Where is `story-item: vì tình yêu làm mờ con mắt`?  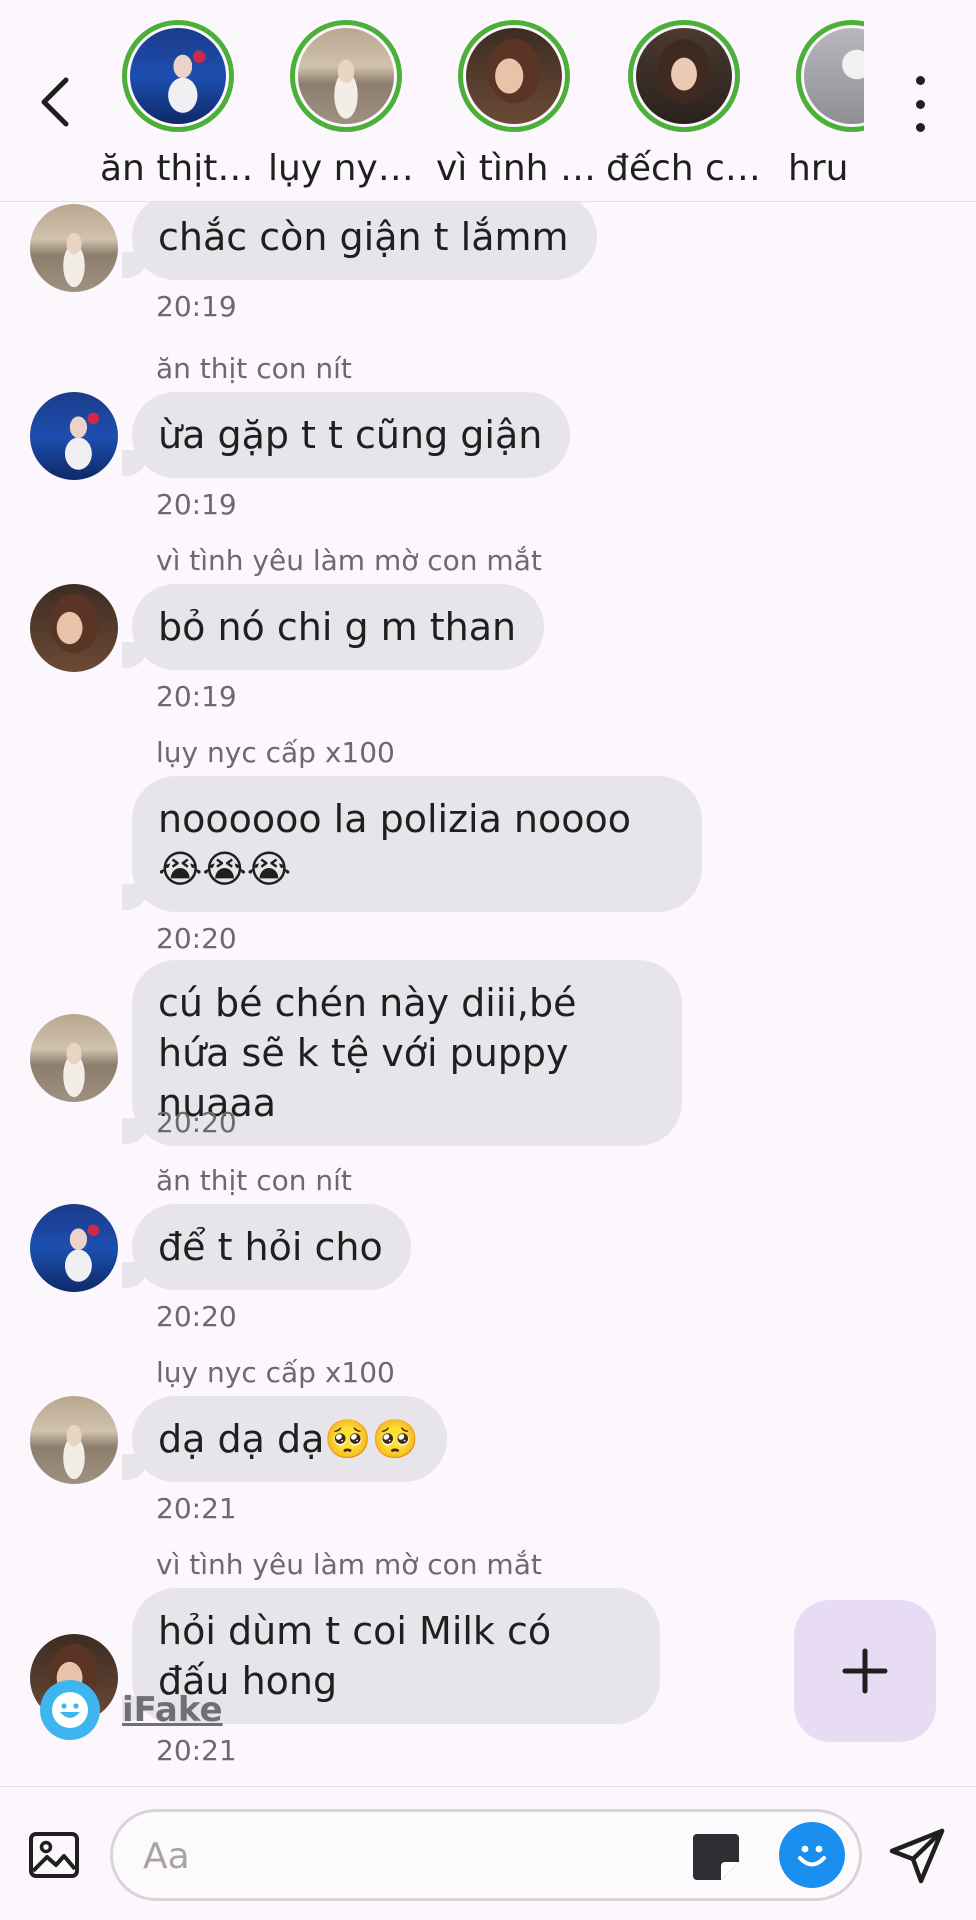
story-item: vì tình yêu làm mờ con mắt is located at coordinates (516, 110).